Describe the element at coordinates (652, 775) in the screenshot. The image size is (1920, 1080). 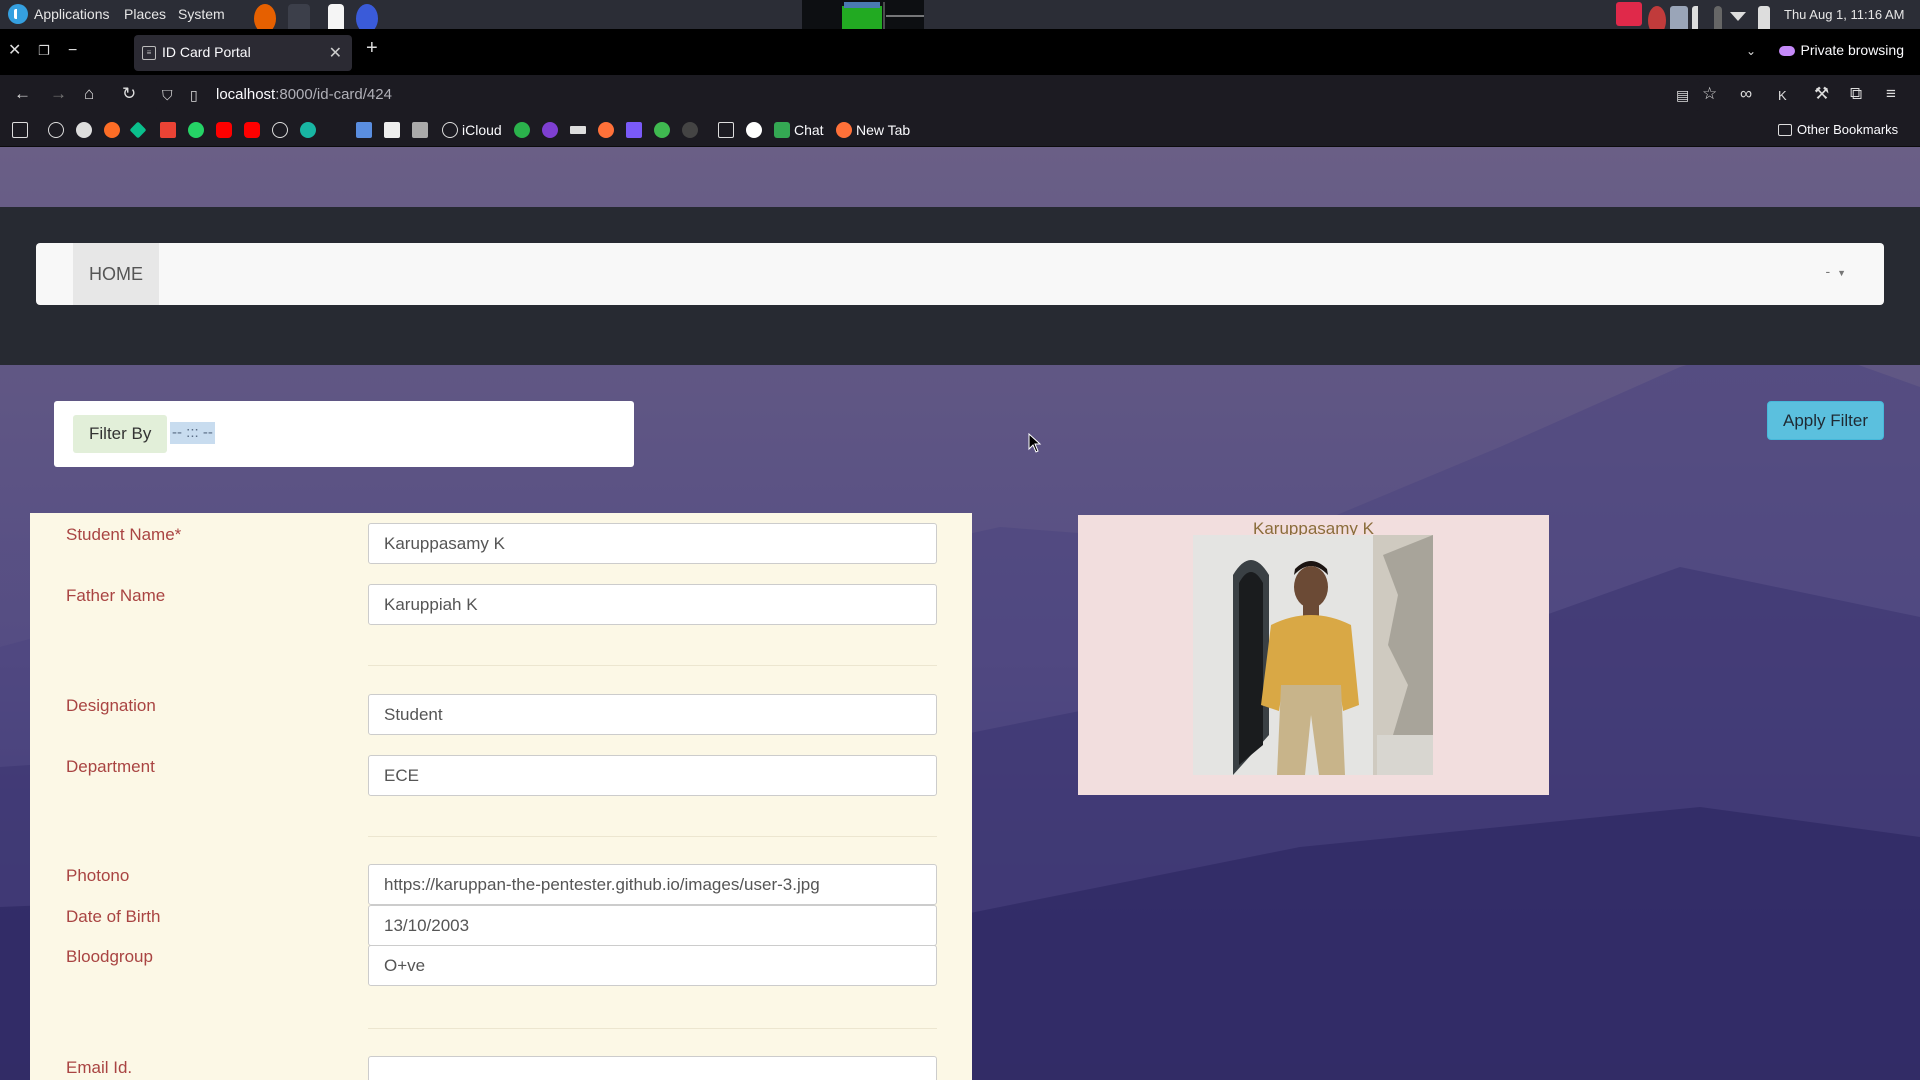
I see `department-input: ECE` at that location.